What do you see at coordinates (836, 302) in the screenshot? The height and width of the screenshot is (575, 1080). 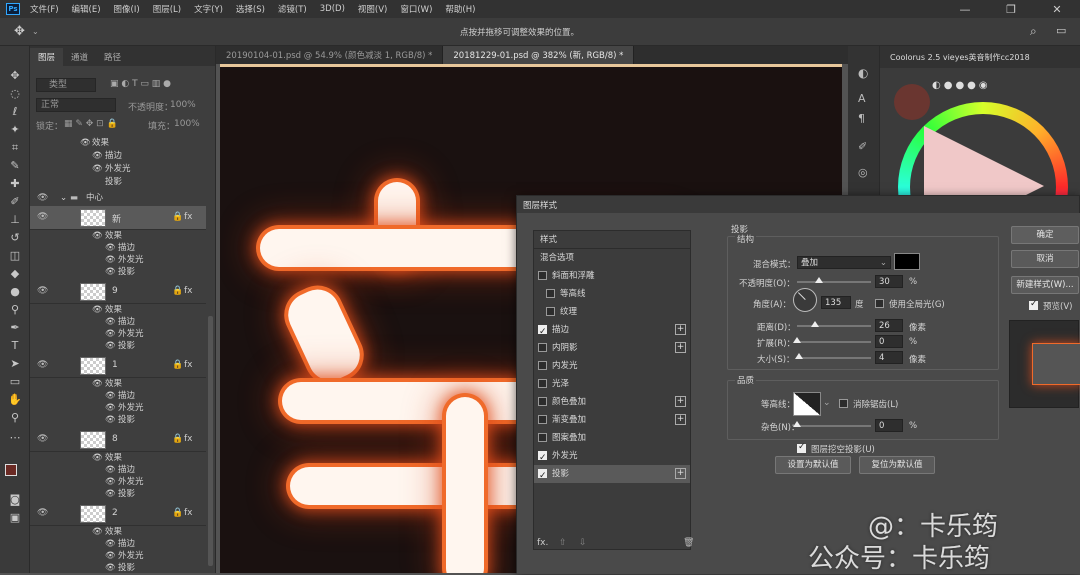 I see `angle-input: 135` at bounding box center [836, 302].